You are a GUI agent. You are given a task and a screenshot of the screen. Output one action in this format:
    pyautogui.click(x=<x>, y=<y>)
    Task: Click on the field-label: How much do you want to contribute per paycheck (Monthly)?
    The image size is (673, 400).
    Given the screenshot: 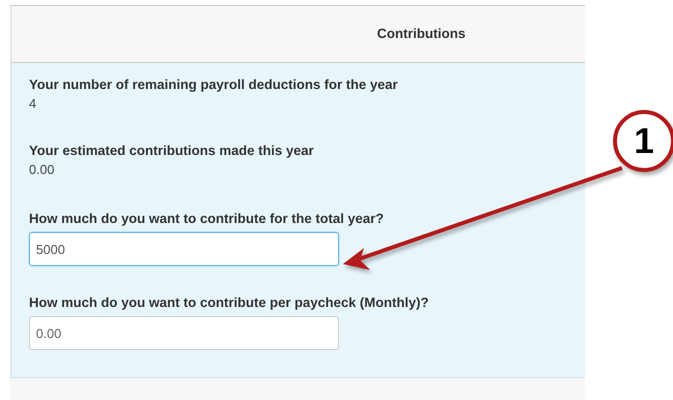 What is the action you would take?
    pyautogui.click(x=229, y=303)
    